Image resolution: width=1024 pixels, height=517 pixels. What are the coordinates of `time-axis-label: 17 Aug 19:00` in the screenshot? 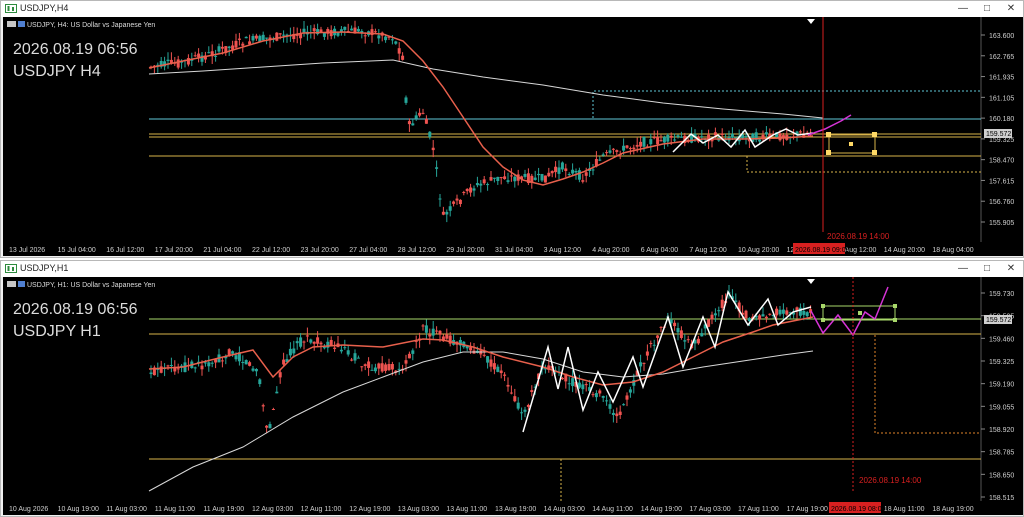 It's located at (807, 509).